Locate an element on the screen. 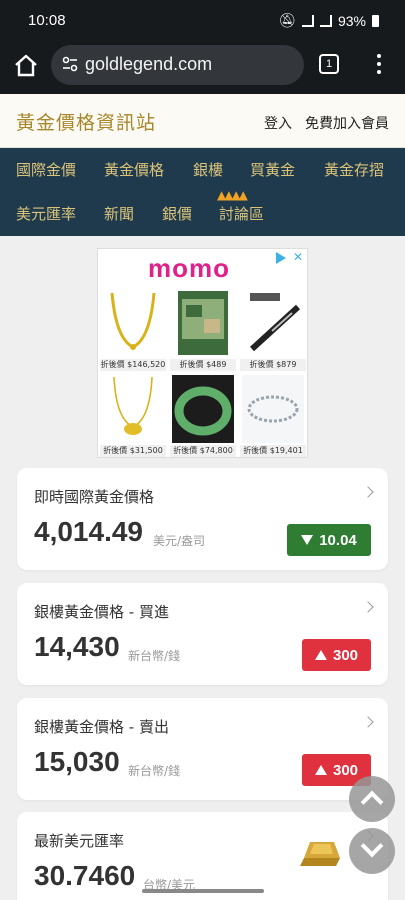  card-value: 14,430 is located at coordinates (77, 646).